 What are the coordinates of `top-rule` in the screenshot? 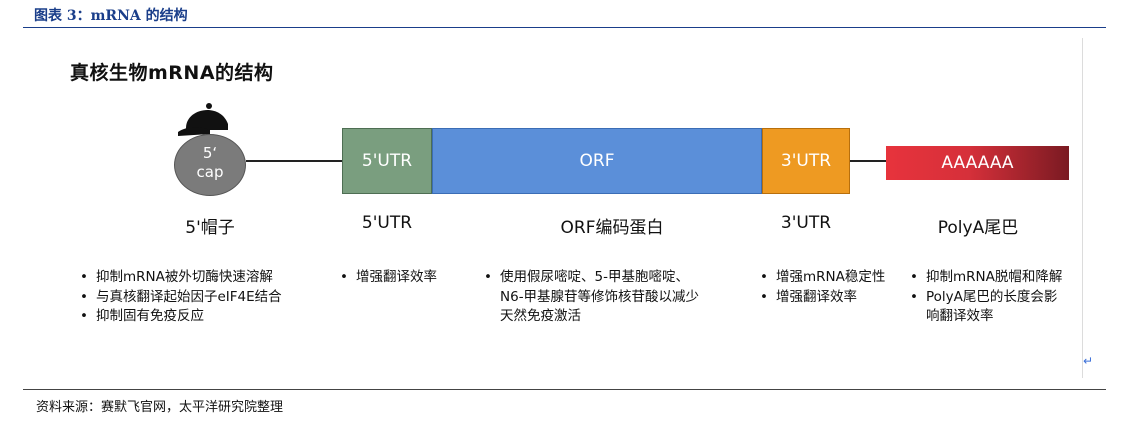 It's located at (564, 27).